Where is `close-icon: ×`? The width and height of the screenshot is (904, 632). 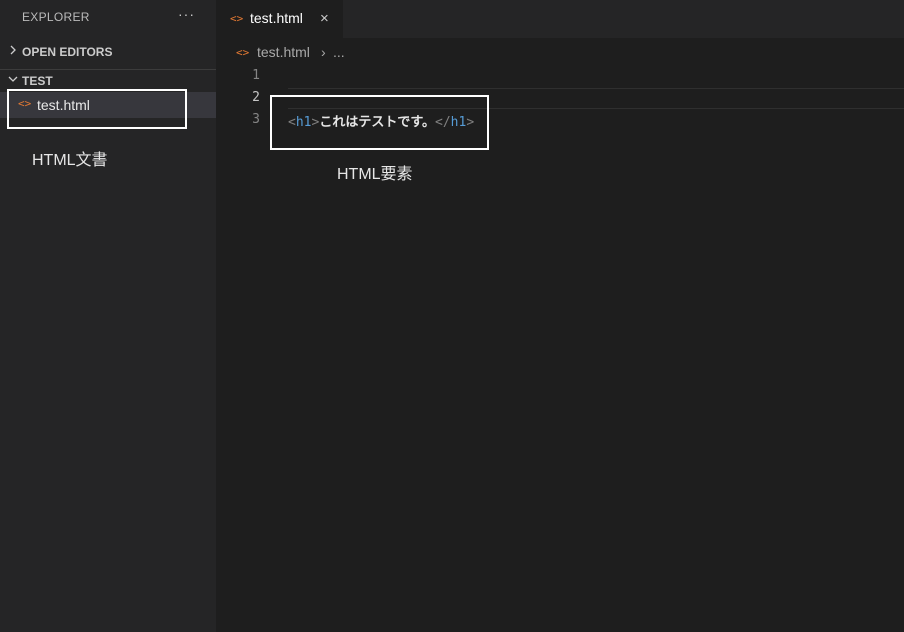 close-icon: × is located at coordinates (324, 18).